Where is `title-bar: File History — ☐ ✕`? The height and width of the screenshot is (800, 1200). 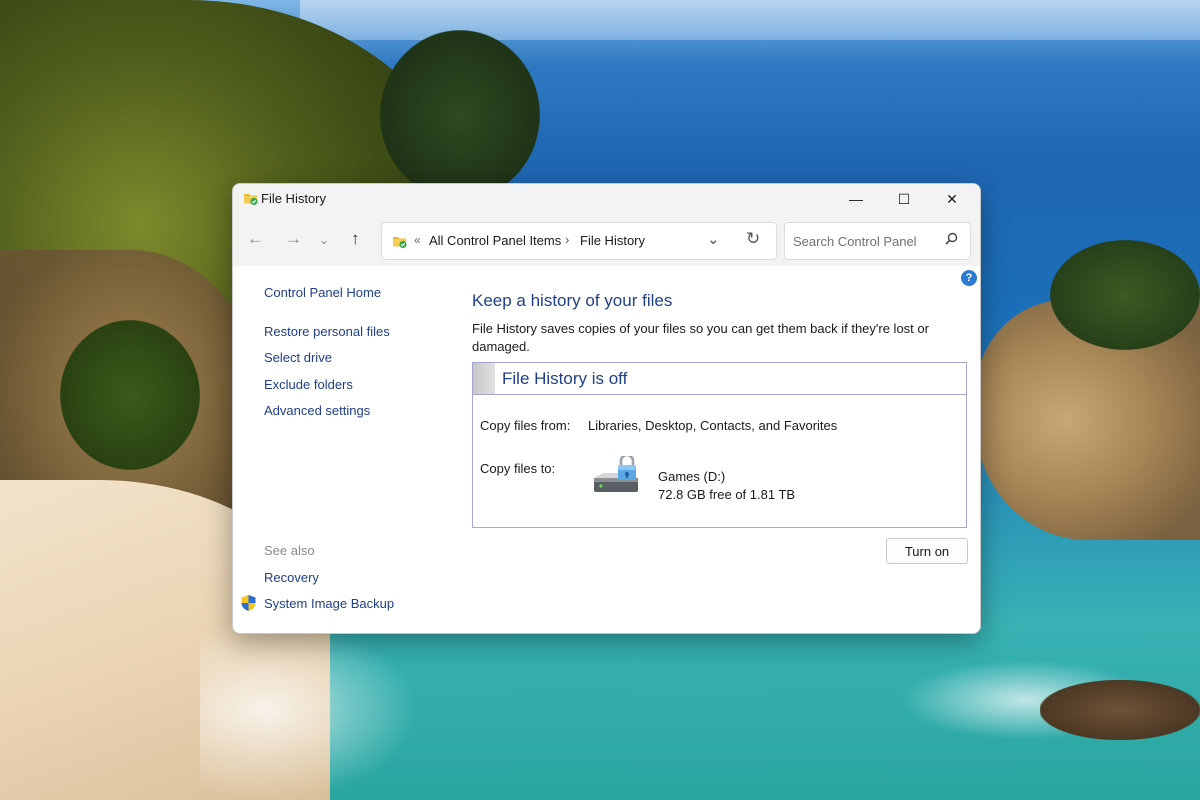 title-bar: File History — ☐ ✕ is located at coordinates (606, 199).